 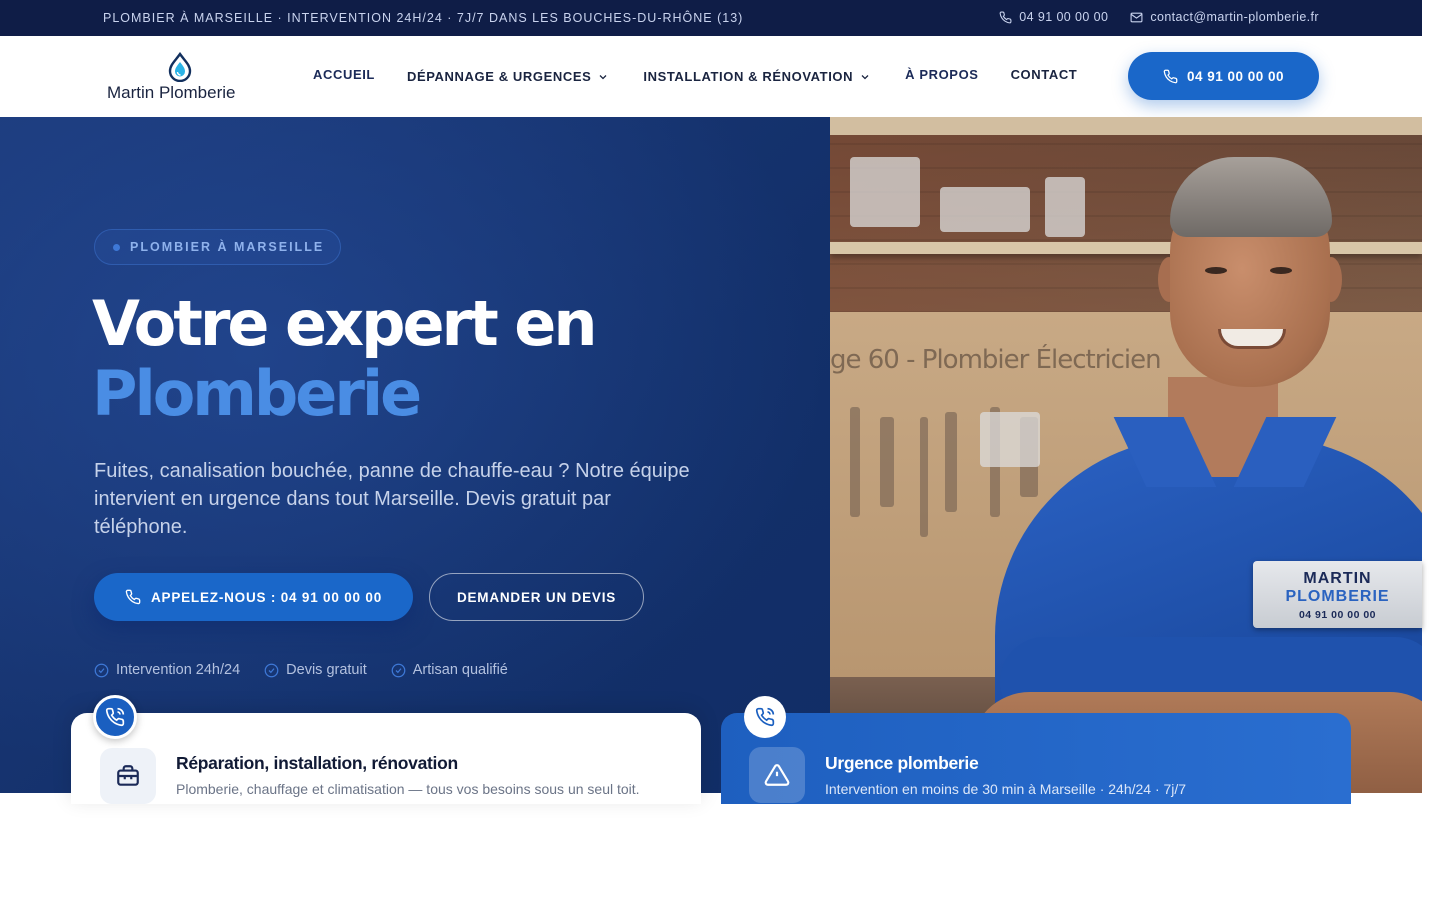 I want to click on hero-call-label: APPELEZ-NOUS : 04 91 00 00 00, so click(x=266, y=597).